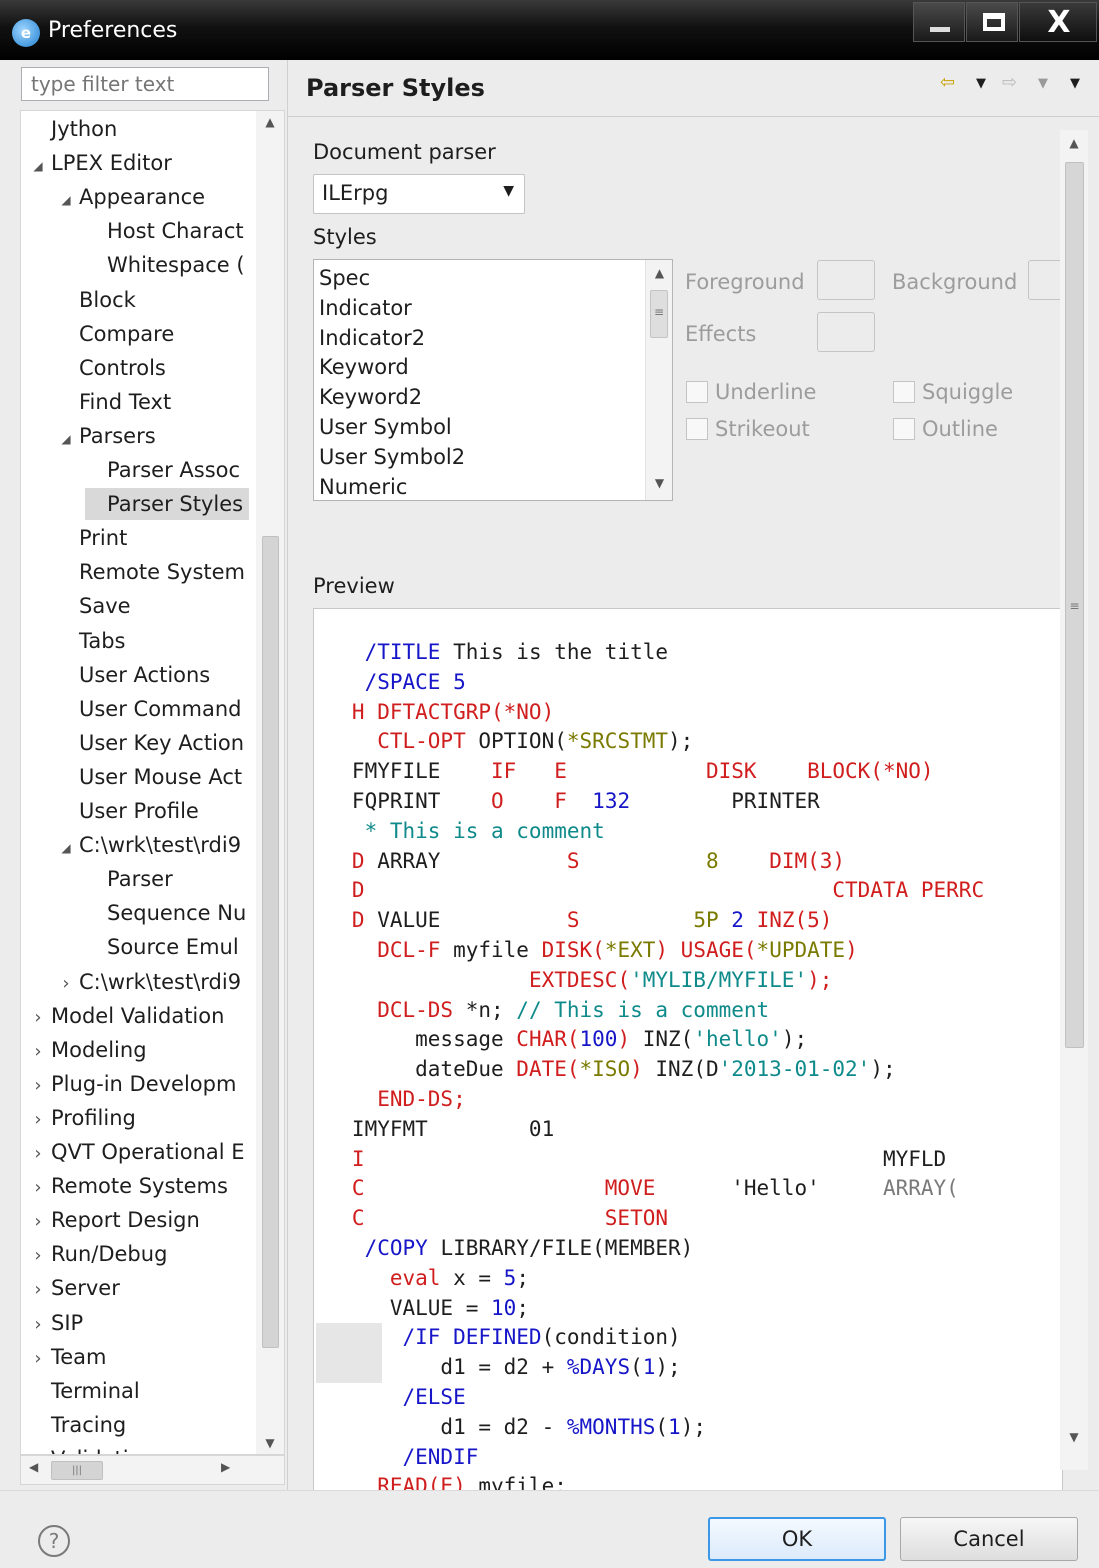 The width and height of the screenshot is (1099, 1568). I want to click on tree-item: › Model Validation, so click(126, 1016).